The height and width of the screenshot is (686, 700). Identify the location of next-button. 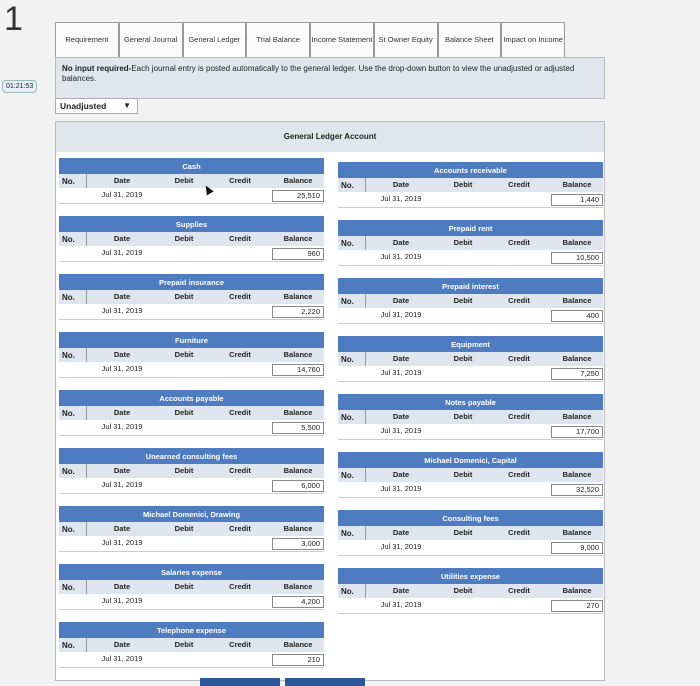
(325, 682).